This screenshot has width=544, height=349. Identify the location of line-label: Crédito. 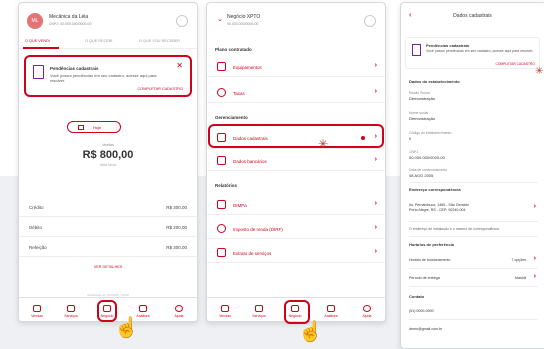
(36, 207).